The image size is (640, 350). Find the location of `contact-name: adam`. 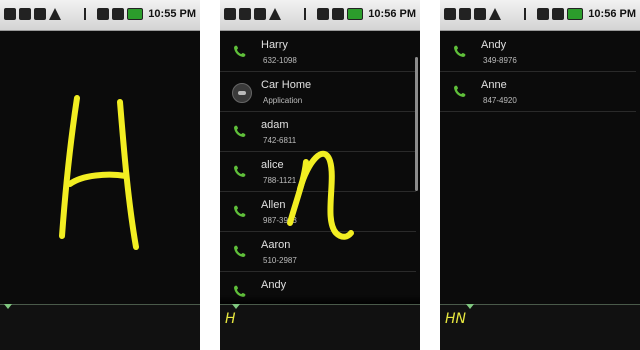

contact-name: adam is located at coordinates (275, 125).